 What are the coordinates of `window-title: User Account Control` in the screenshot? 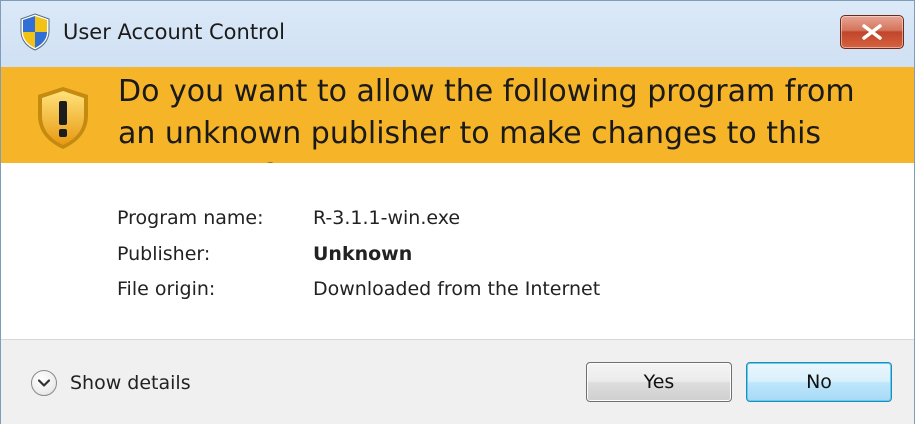 It's located at (174, 32).